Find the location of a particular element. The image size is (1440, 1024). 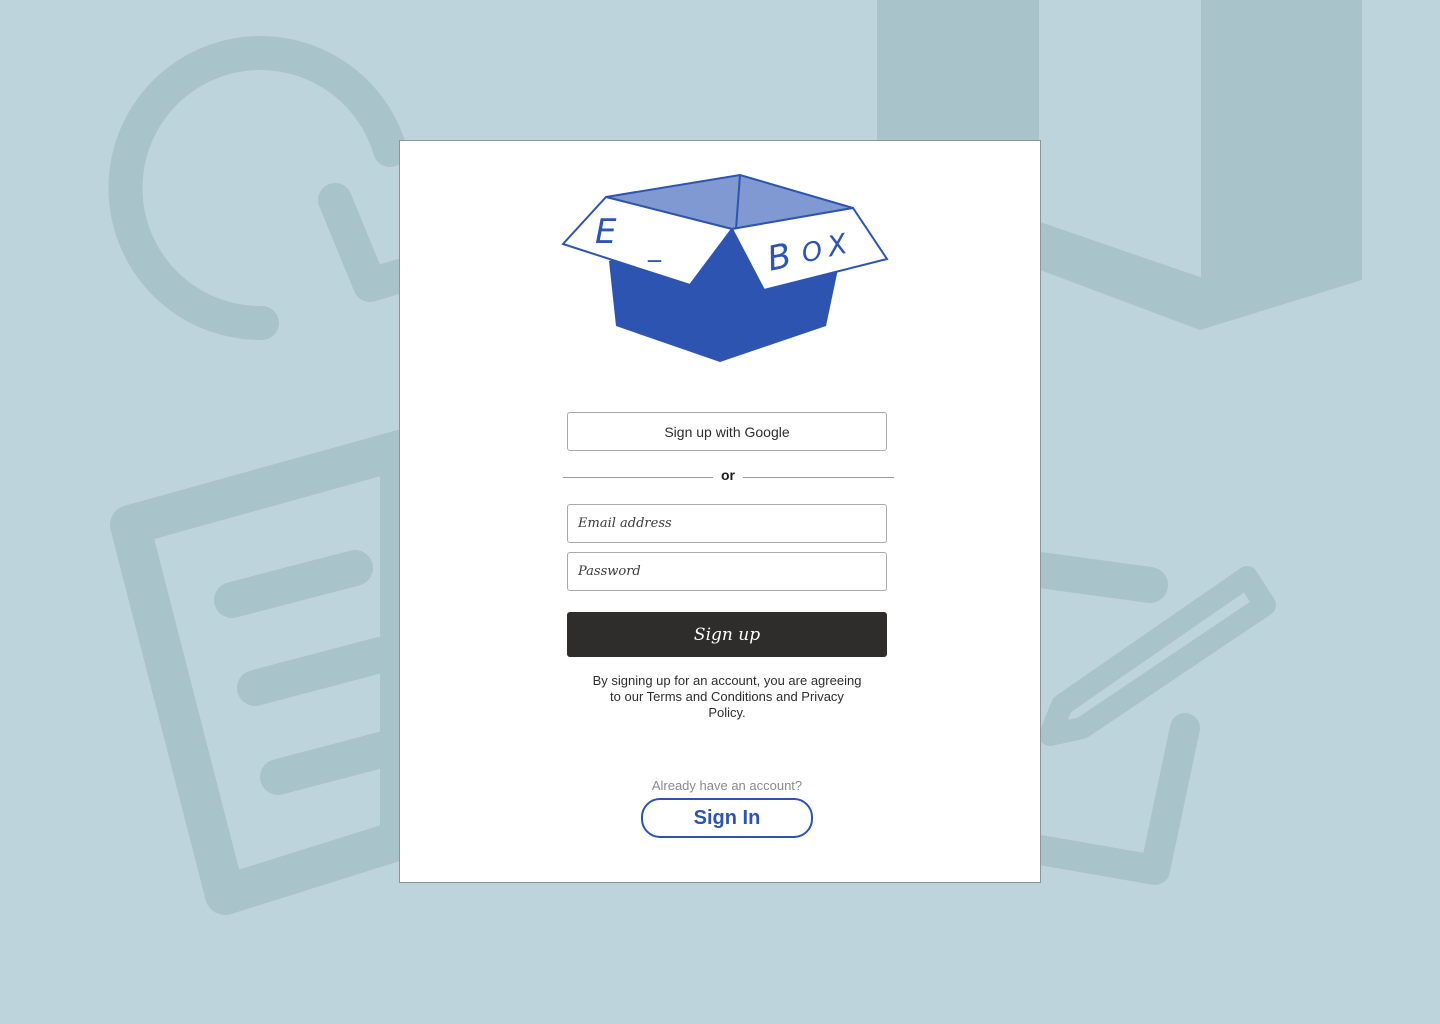

document-icon is located at coordinates (265, 672).